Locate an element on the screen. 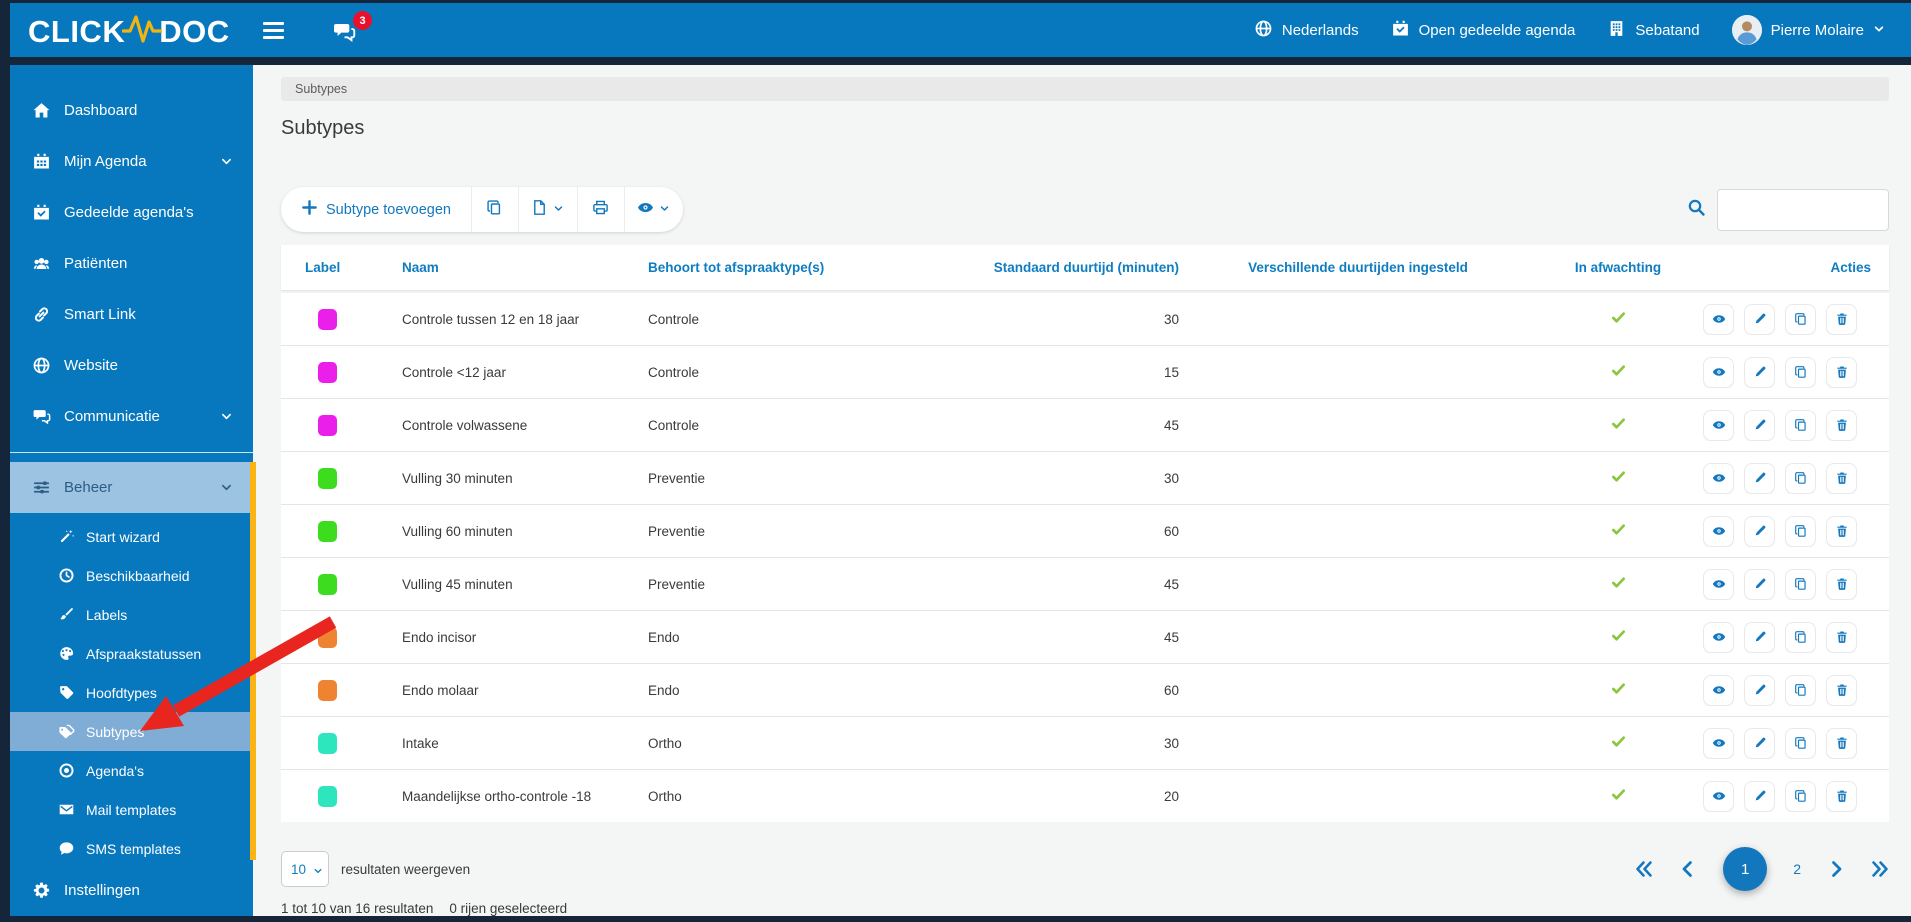 The width and height of the screenshot is (1911, 922). sidebar-subitem-mail-templates: Mail templates is located at coordinates (131, 809).